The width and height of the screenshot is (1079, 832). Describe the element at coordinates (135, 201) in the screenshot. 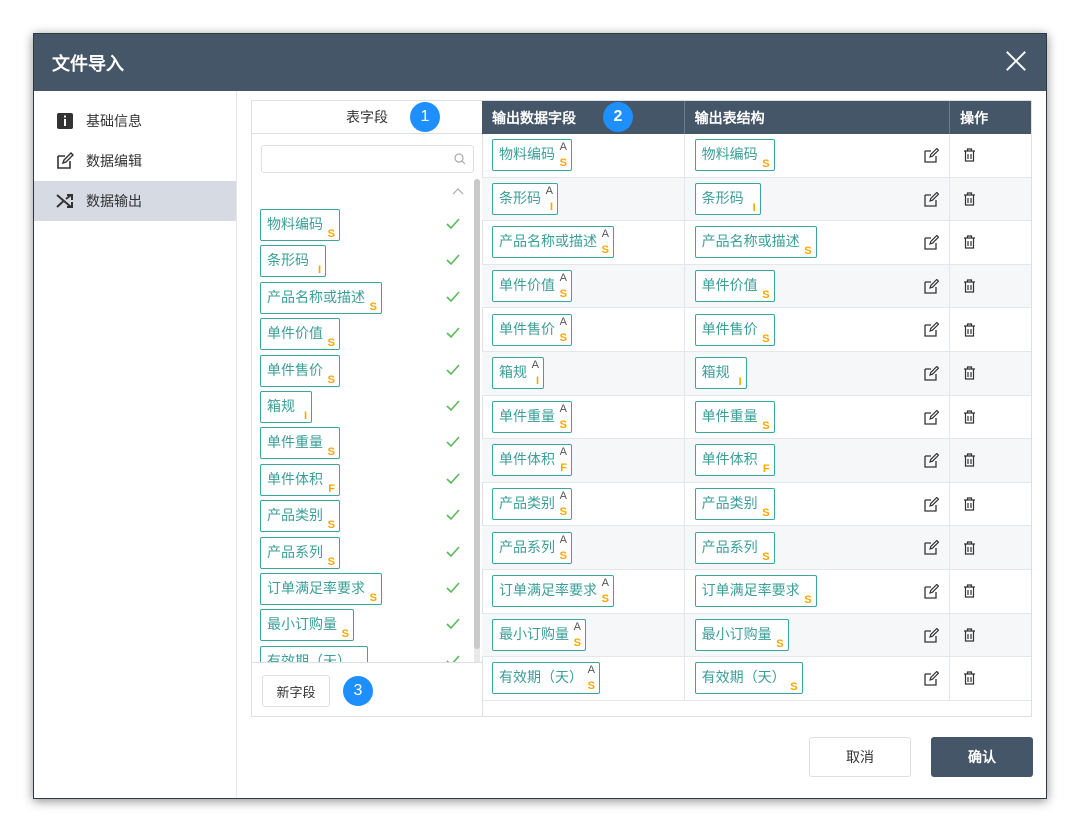

I see `nav-item-data-output: 数据输出` at that location.